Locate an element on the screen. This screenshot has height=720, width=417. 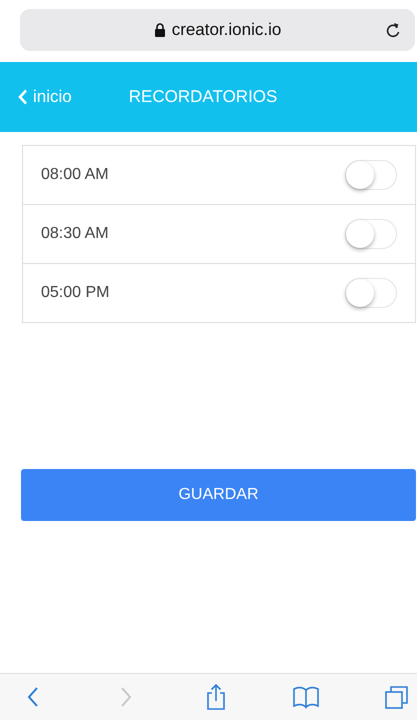
address-bar: creator.ionic.io is located at coordinates (217, 30).